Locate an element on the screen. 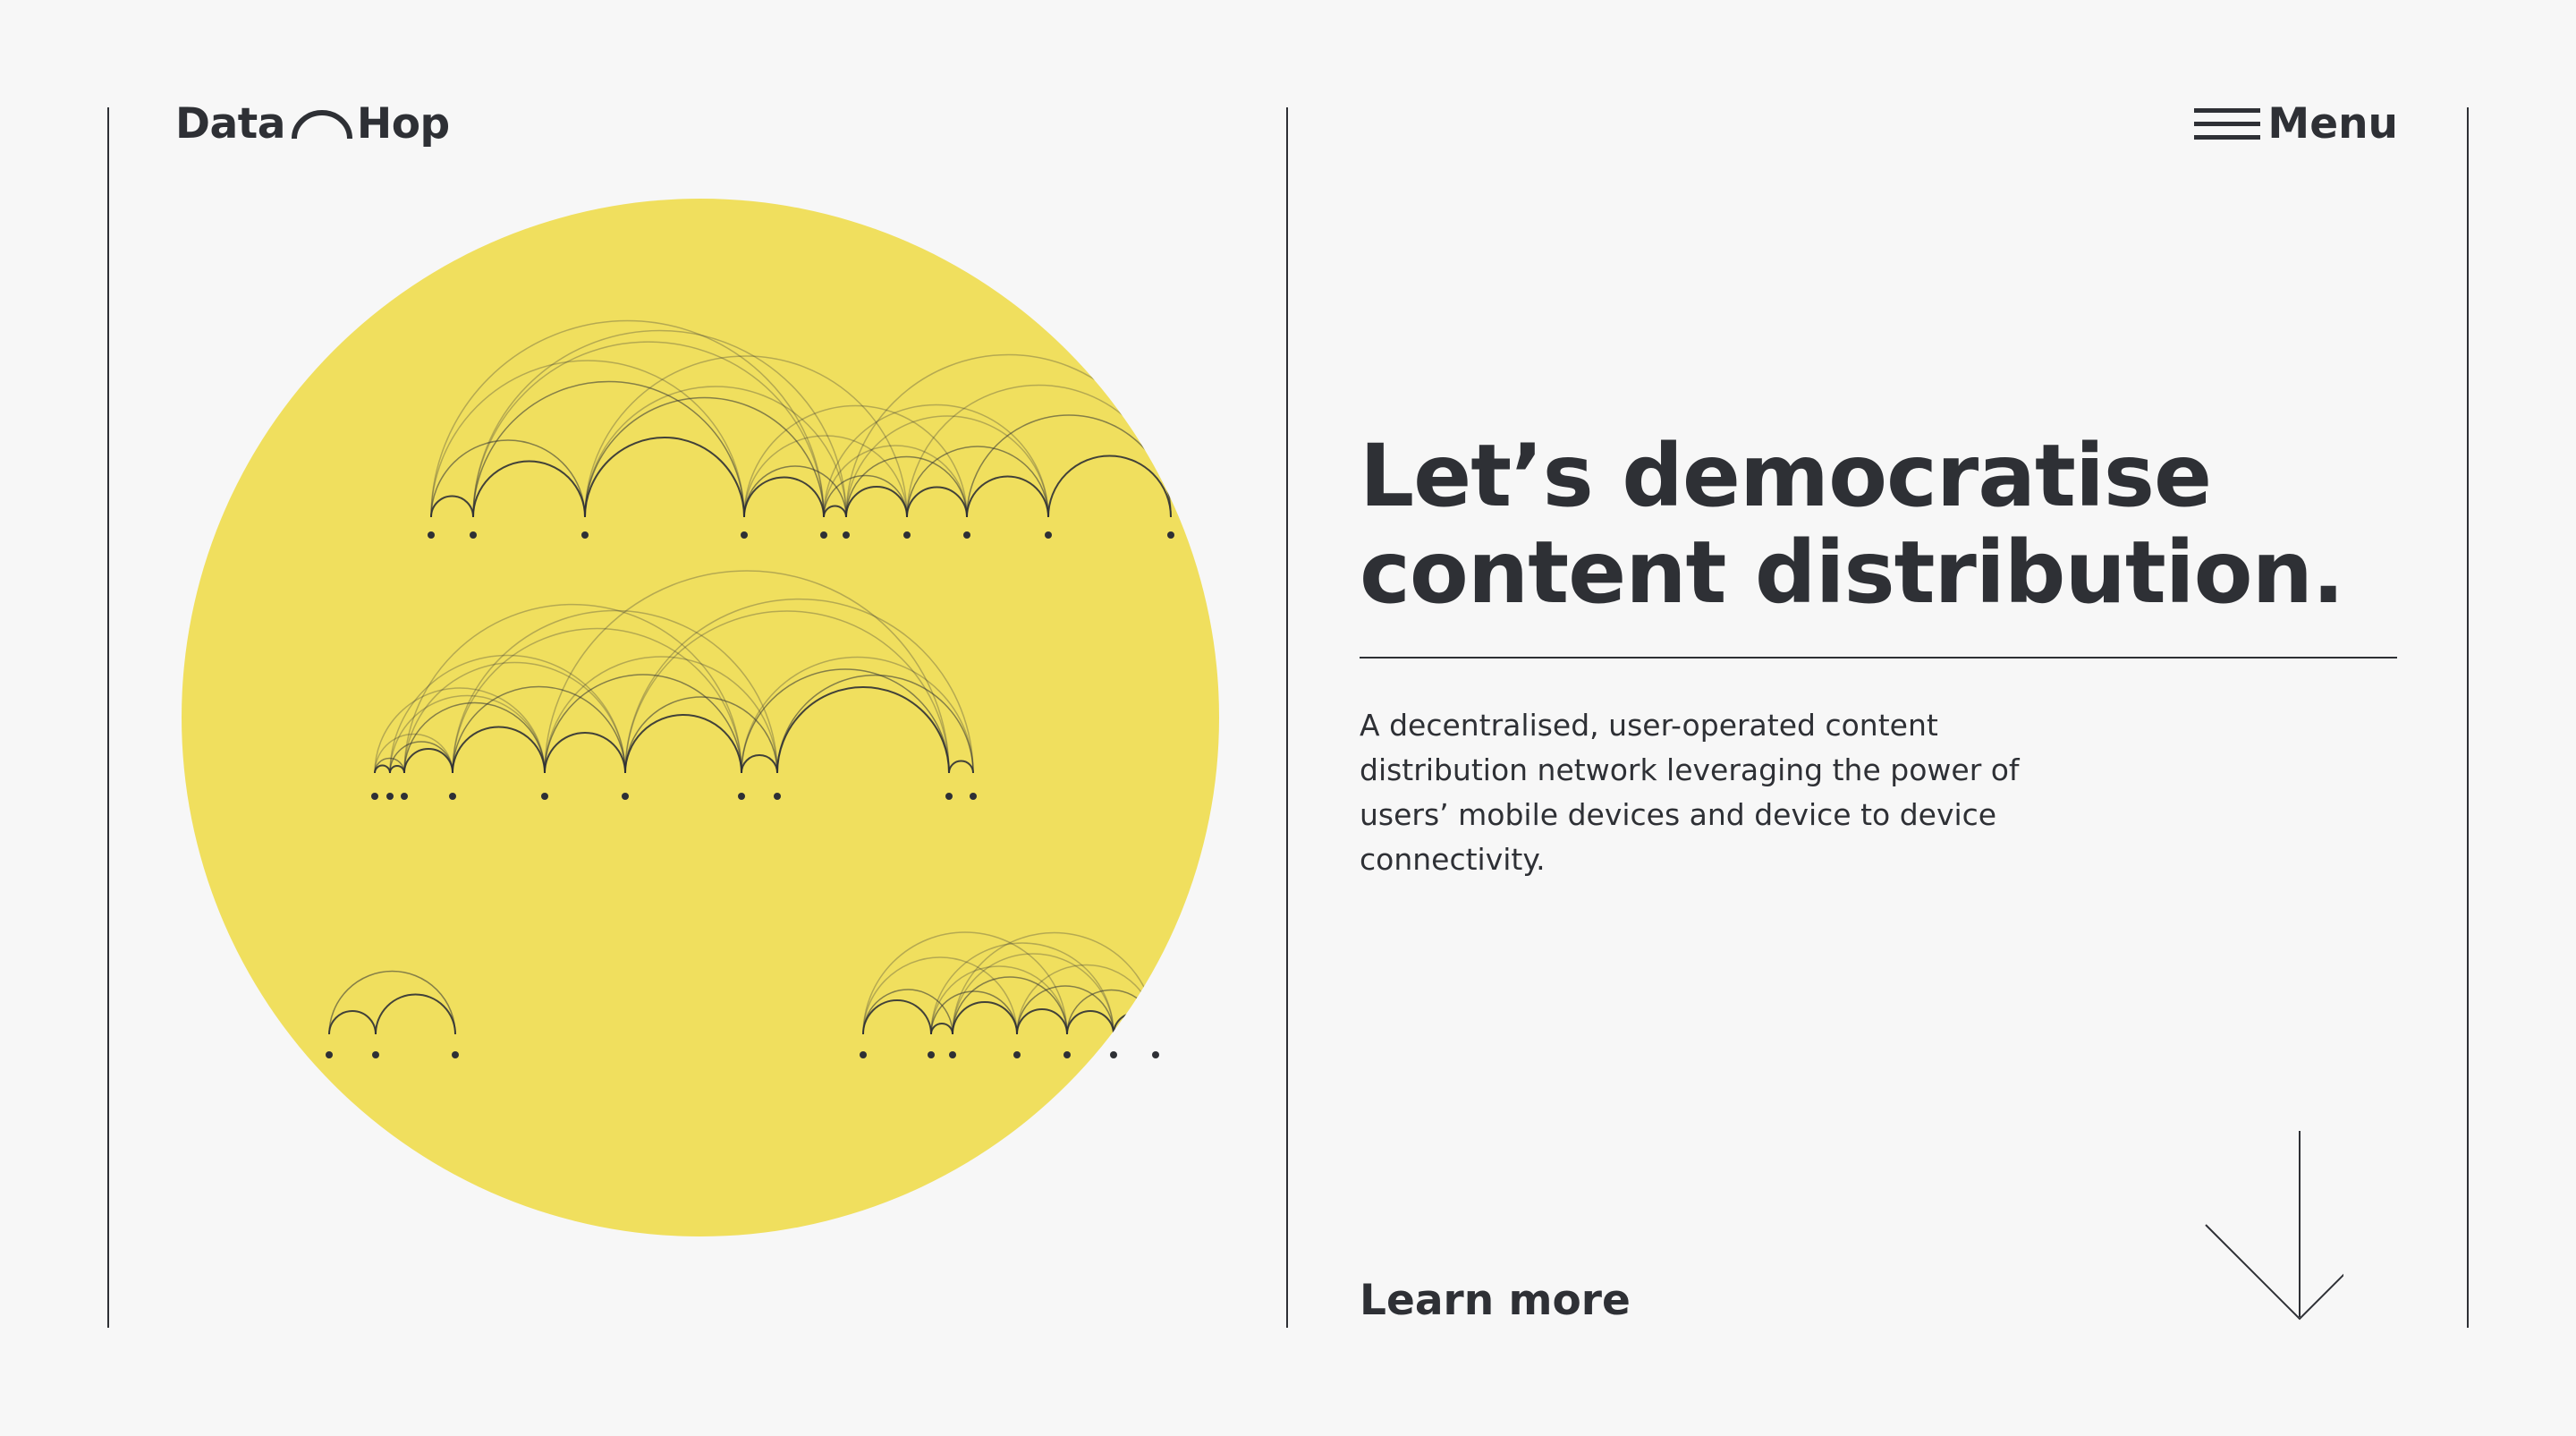 This screenshot has width=2576, height=1436. learn-more-link: Learn more is located at coordinates (1495, 1301).